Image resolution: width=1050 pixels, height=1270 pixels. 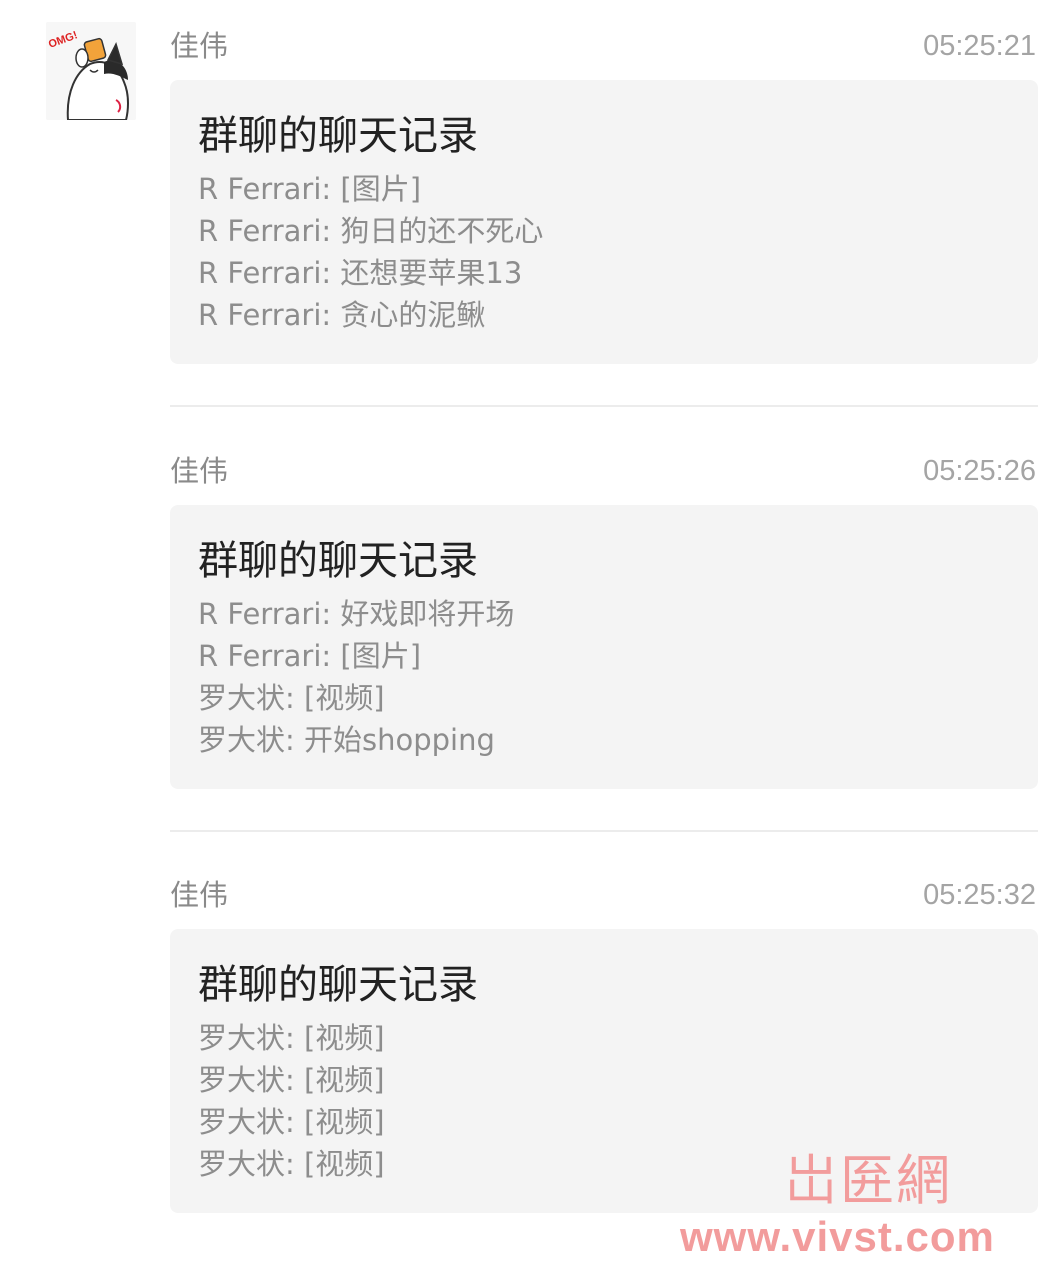 I want to click on card-preview-line: R Ferrari: 好戏即将开场, so click(x=356, y=614).